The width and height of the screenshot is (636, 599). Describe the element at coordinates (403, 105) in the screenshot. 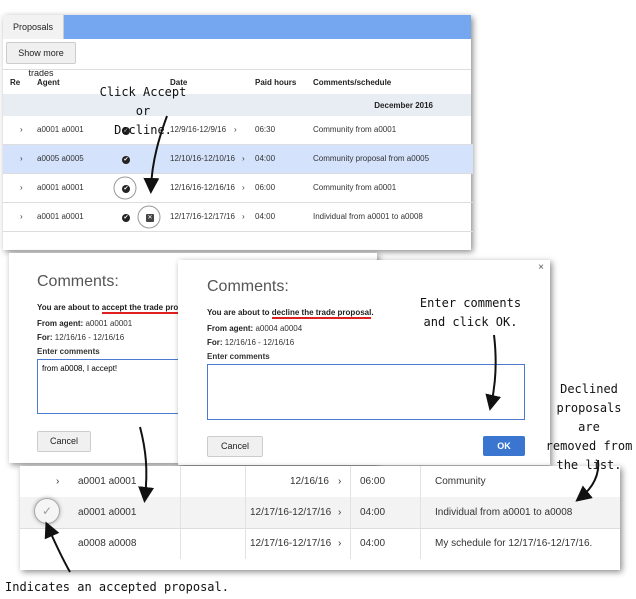

I see `group-label: December 2016` at that location.